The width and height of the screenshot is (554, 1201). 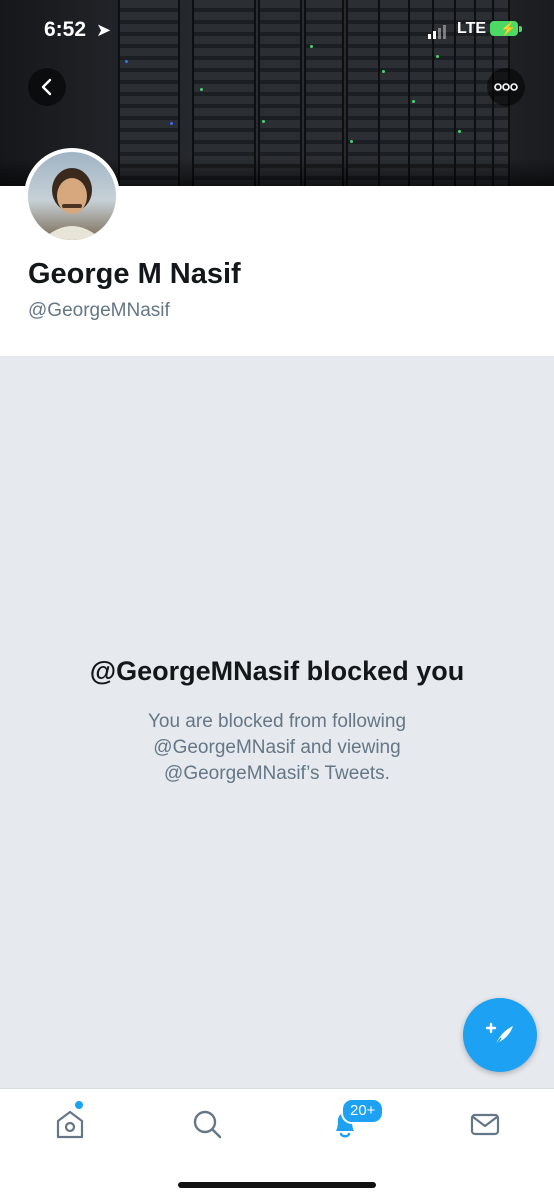 I want to click on status-time: 6:52, so click(x=65, y=29).